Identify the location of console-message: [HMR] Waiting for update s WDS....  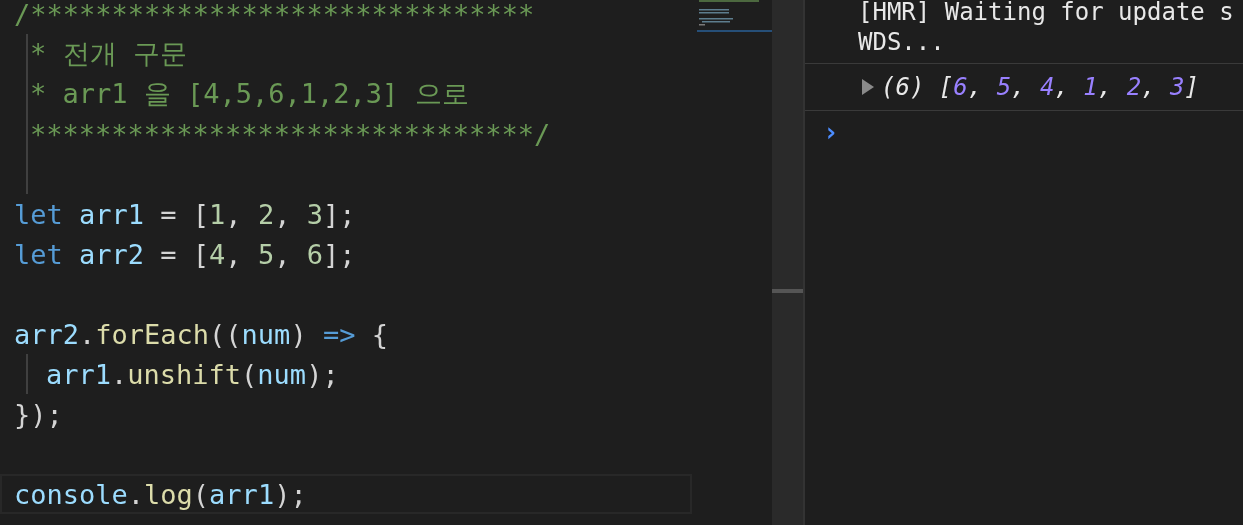
(1024, 32).